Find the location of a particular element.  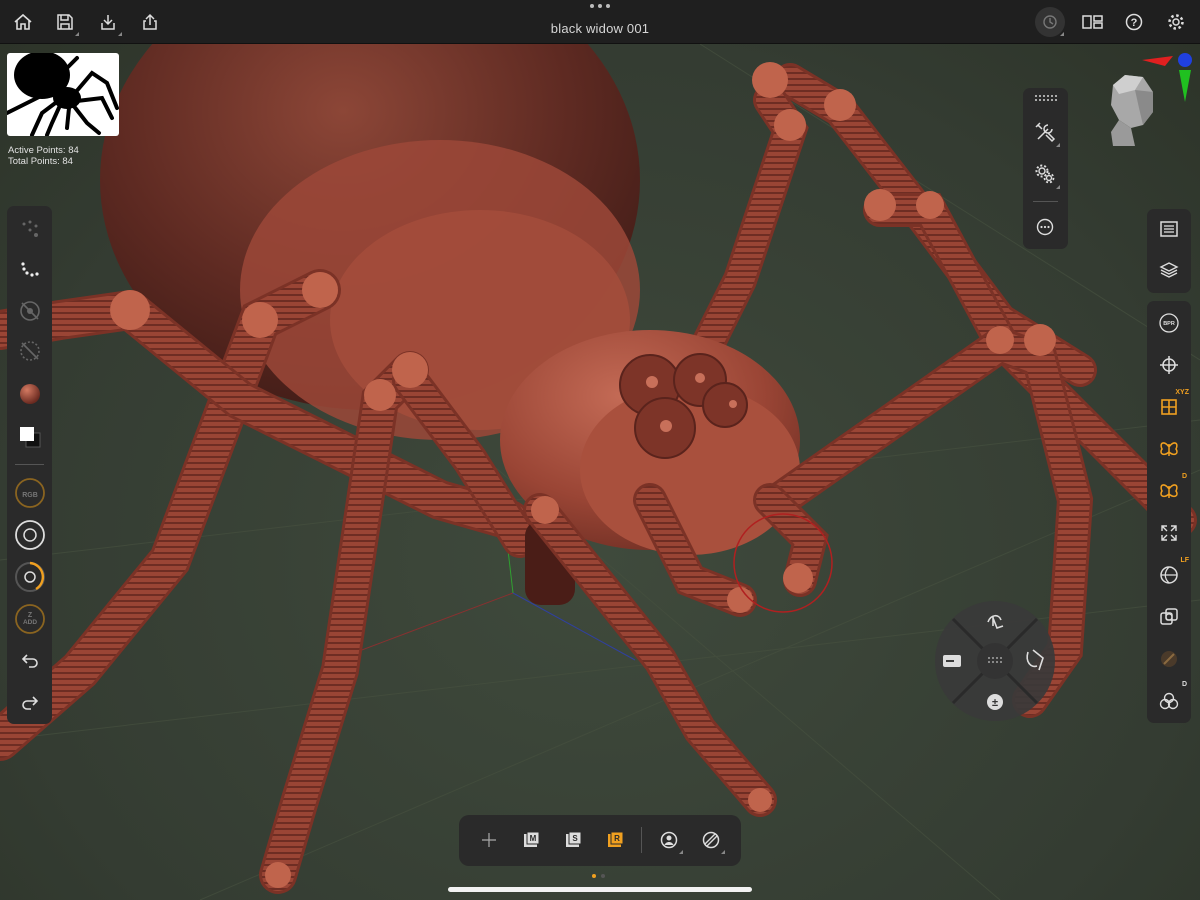

xyz-label: XYZ is located at coordinates (1182, 392).